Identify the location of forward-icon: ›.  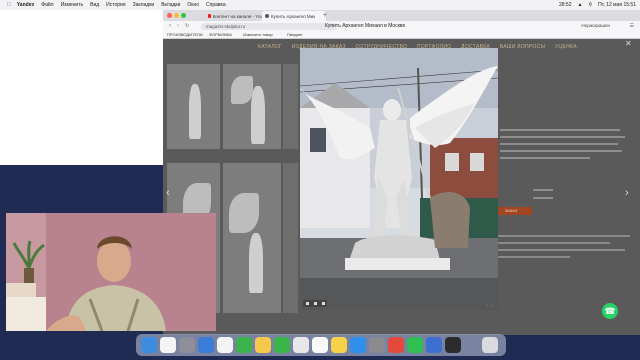
(178, 26).